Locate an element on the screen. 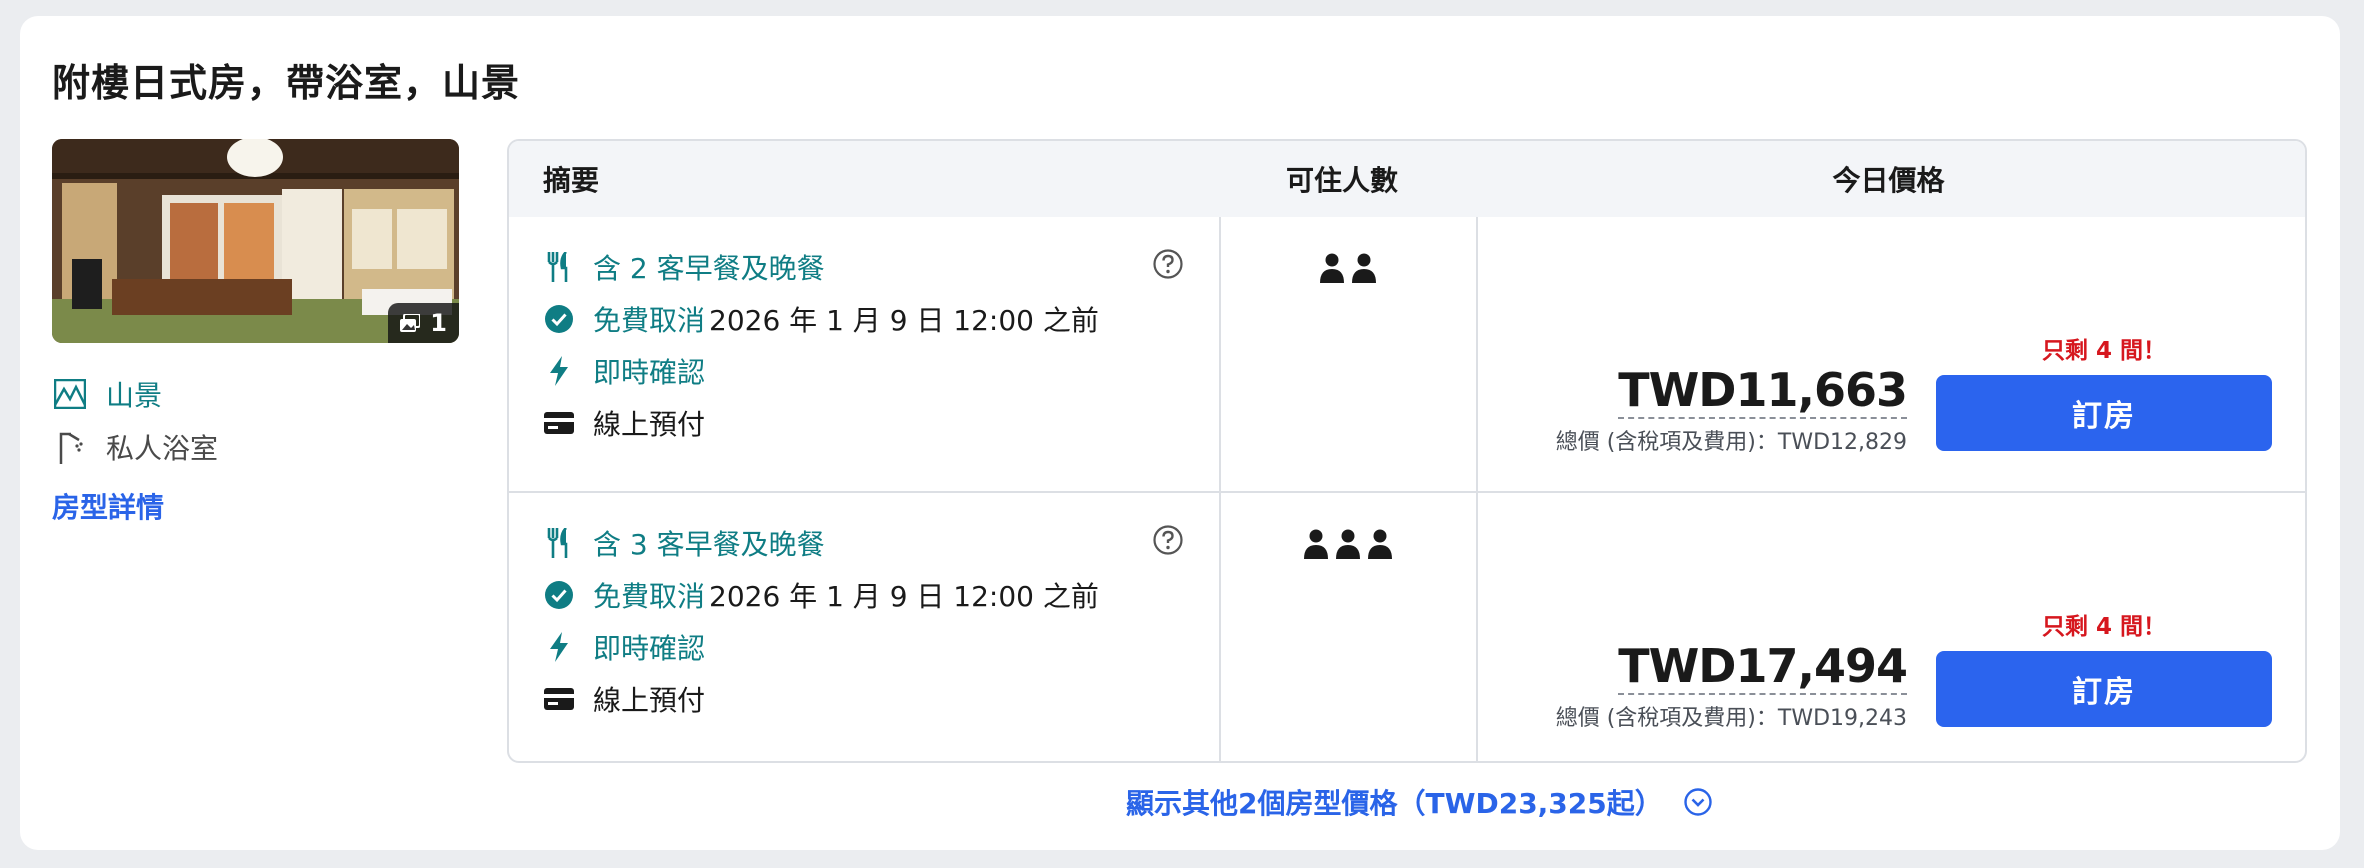 Image resolution: width=2364 pixels, height=868 pixels. total-price: 總價 (含稅項及費用)：TWD19,243 is located at coordinates (1731, 718).